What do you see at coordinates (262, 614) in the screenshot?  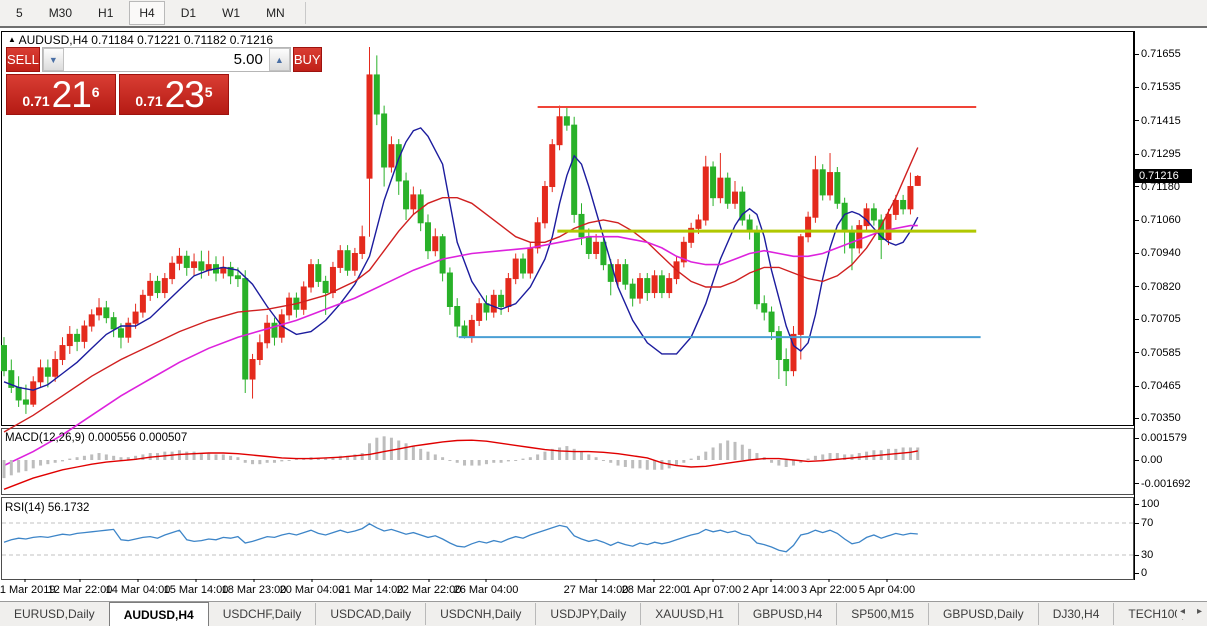 I see `chart-tab-usdchf-daily: USDCHF,Daily` at bounding box center [262, 614].